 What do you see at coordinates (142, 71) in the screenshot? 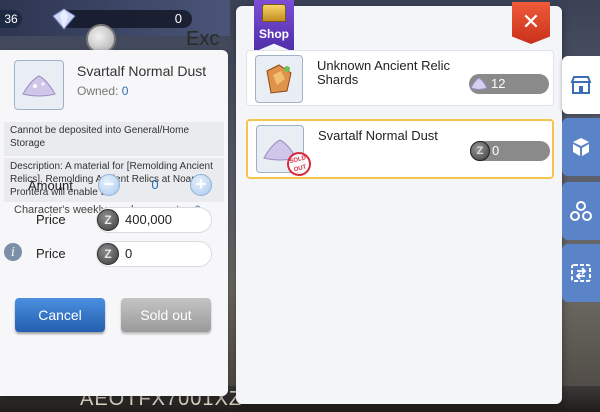
I see `item-detail-name: Svartalf Normal Dust` at bounding box center [142, 71].